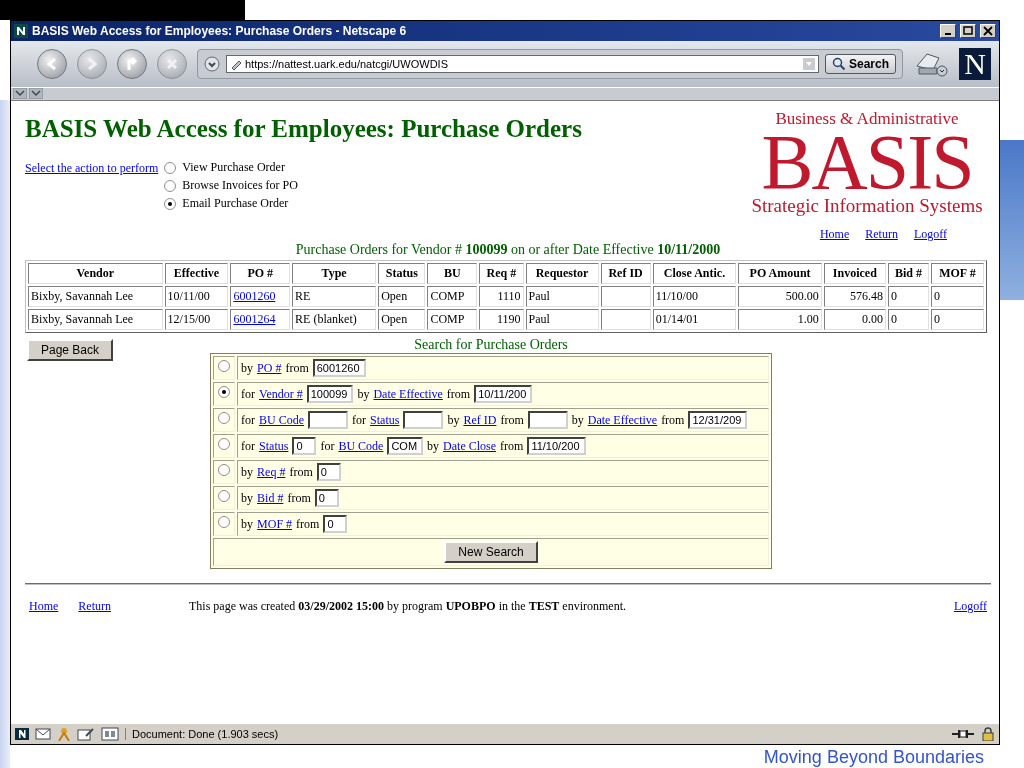 The width and height of the screenshot is (1024, 768). What do you see at coordinates (694, 296) in the screenshot?
I see `table-cell: 11/10/00` at bounding box center [694, 296].